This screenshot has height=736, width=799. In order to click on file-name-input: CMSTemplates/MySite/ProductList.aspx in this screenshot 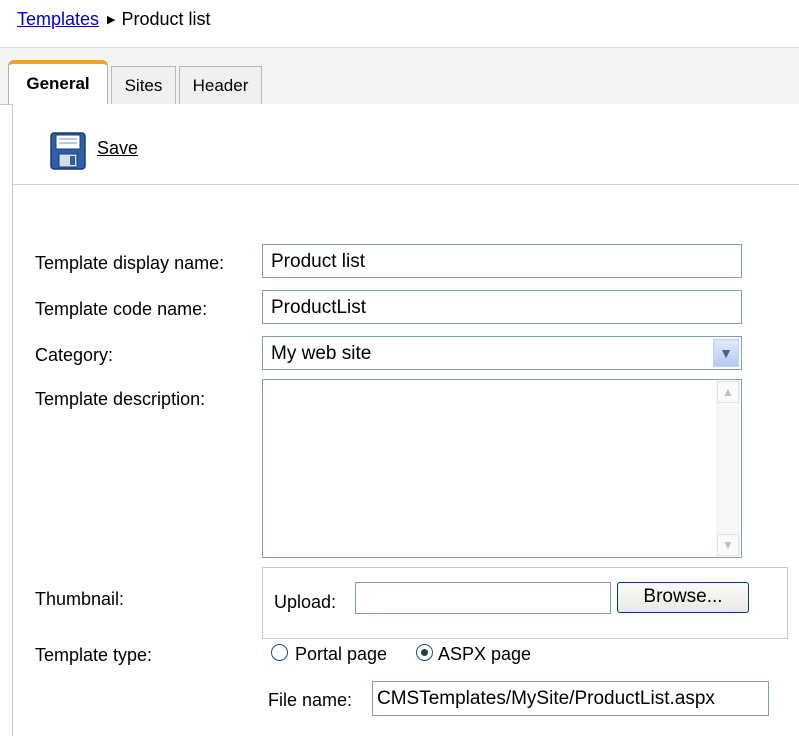, I will do `click(570, 698)`.